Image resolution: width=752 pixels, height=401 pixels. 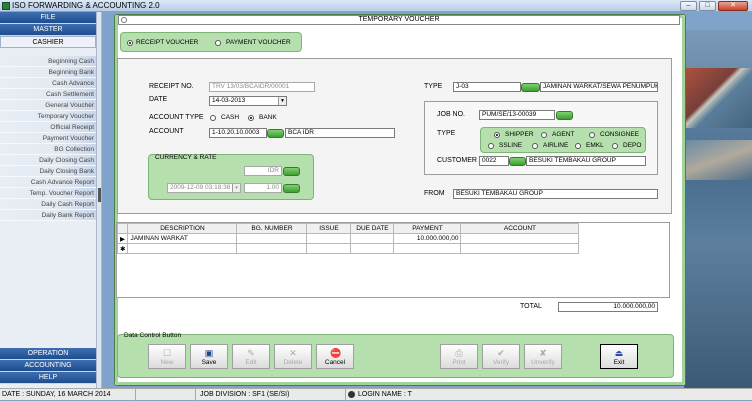 I want to click on cash-radio, so click(x=213, y=118).